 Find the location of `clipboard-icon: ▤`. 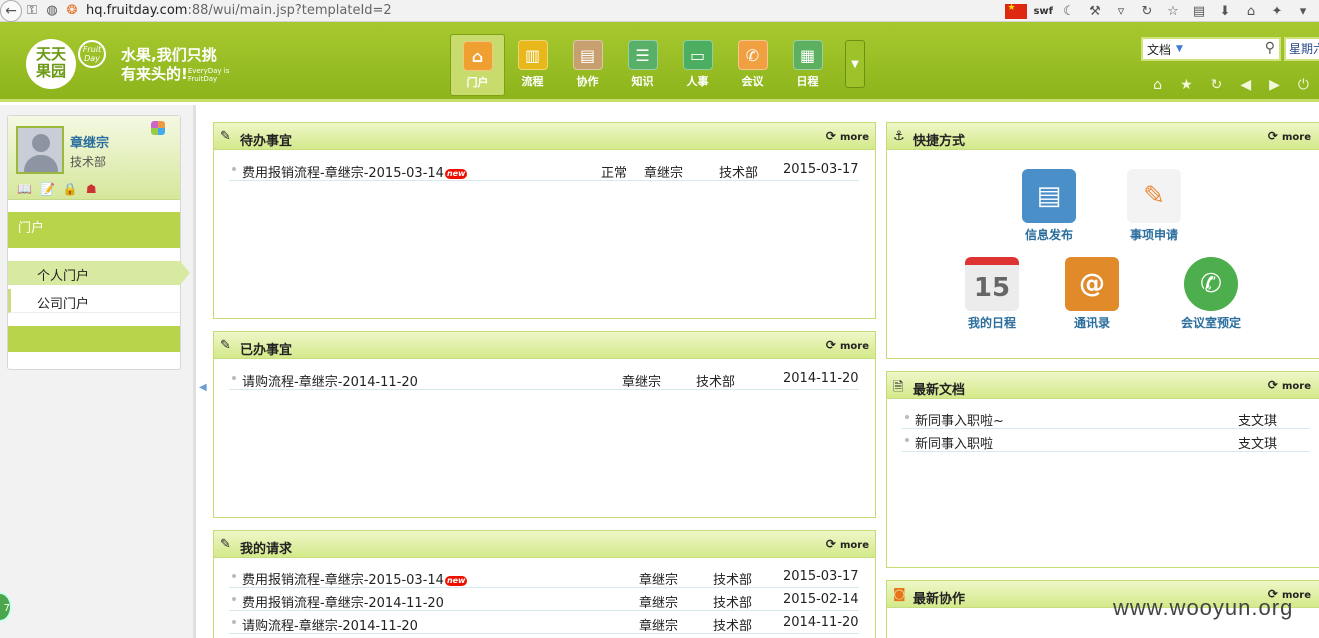

clipboard-icon: ▤ is located at coordinates (587, 55).